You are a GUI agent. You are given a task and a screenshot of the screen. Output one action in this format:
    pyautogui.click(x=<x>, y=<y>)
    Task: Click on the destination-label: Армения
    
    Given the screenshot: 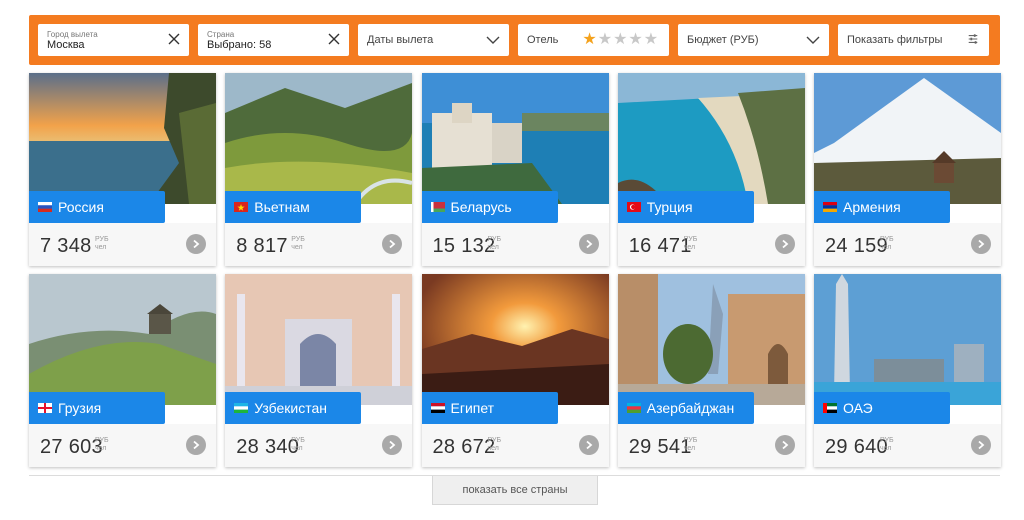 What is the action you would take?
    pyautogui.click(x=882, y=207)
    